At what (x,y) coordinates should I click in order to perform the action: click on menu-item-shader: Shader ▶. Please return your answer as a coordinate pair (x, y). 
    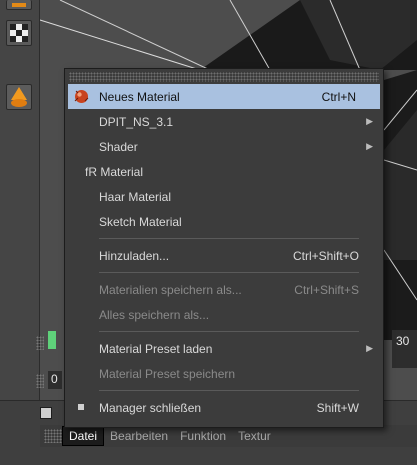
    Looking at the image, I should click on (224, 146).